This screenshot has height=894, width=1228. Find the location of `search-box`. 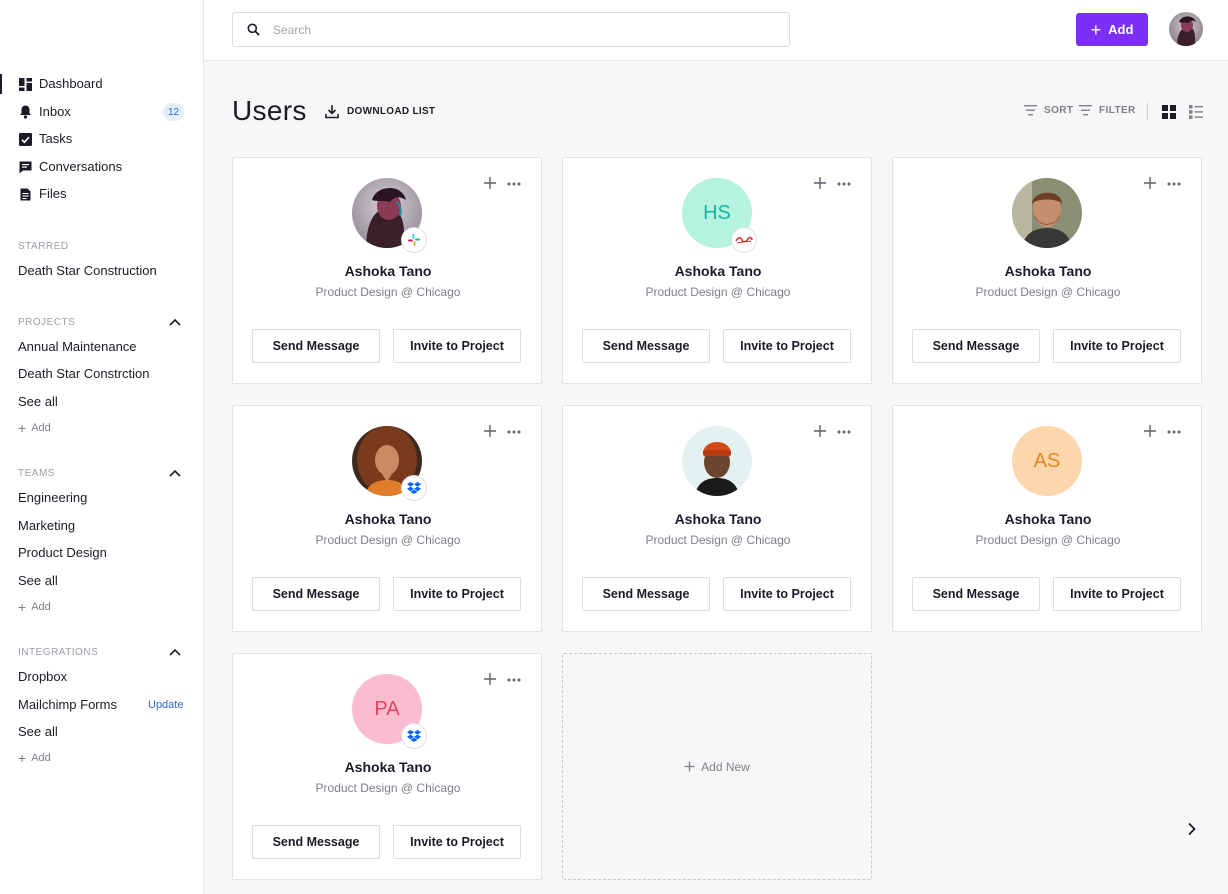

search-box is located at coordinates (511, 29).